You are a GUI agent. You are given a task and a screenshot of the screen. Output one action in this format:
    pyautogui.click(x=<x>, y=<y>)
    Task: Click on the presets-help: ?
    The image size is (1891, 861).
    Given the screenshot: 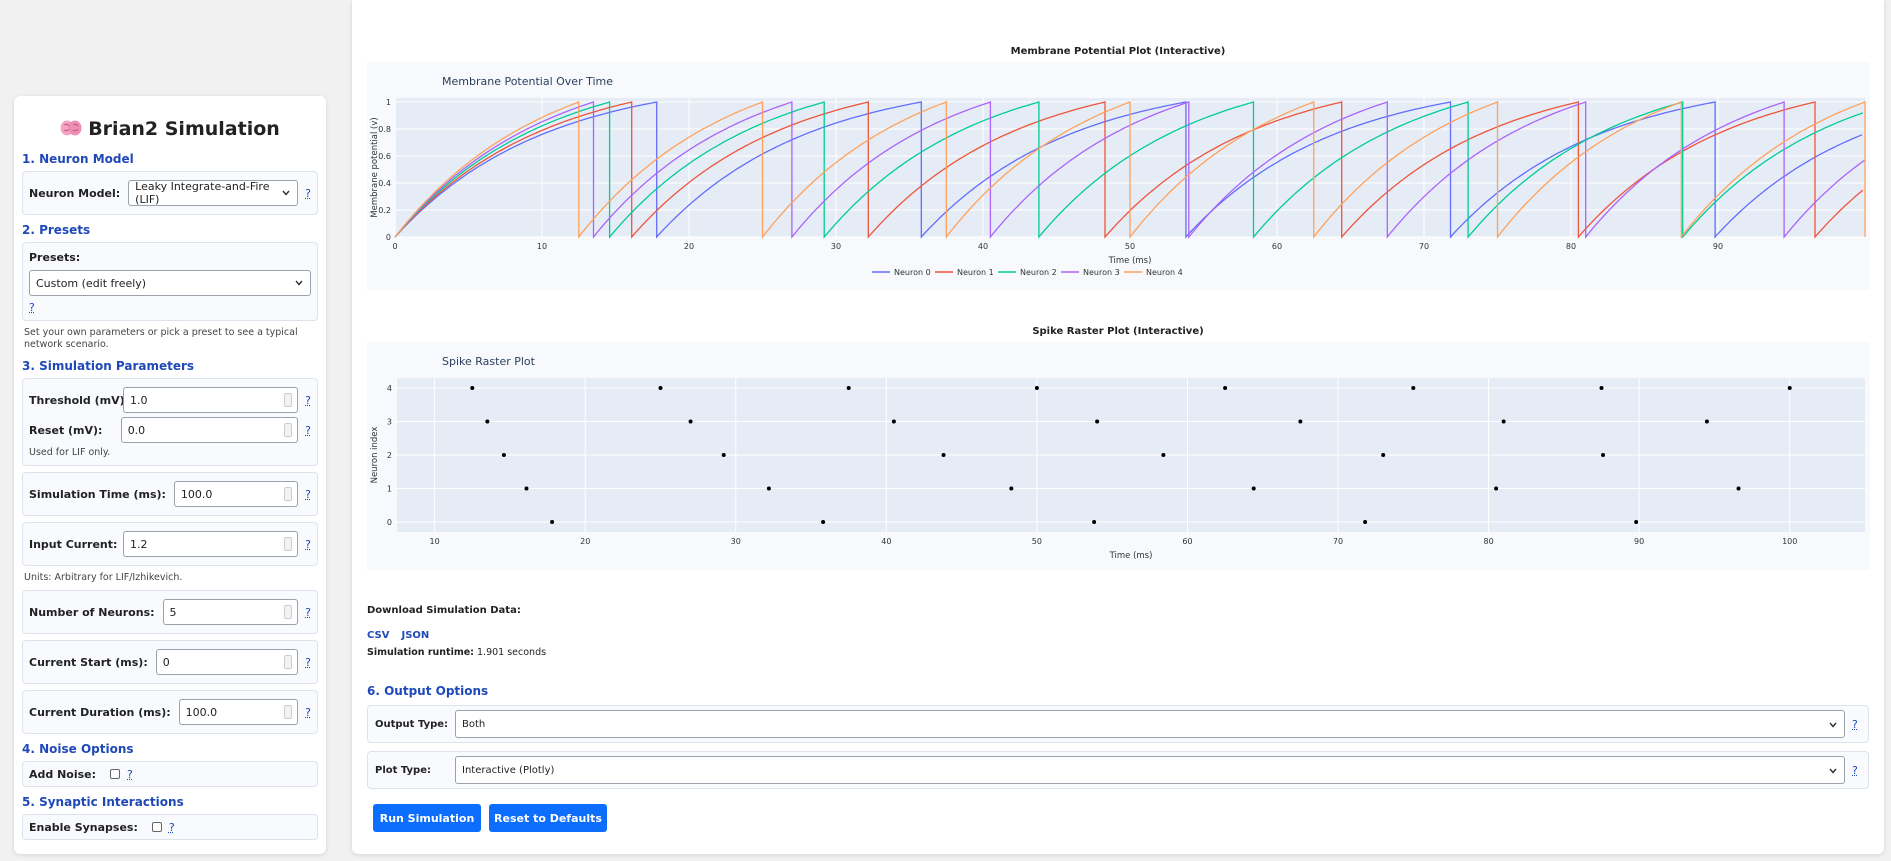 What is the action you would take?
    pyautogui.click(x=32, y=307)
    